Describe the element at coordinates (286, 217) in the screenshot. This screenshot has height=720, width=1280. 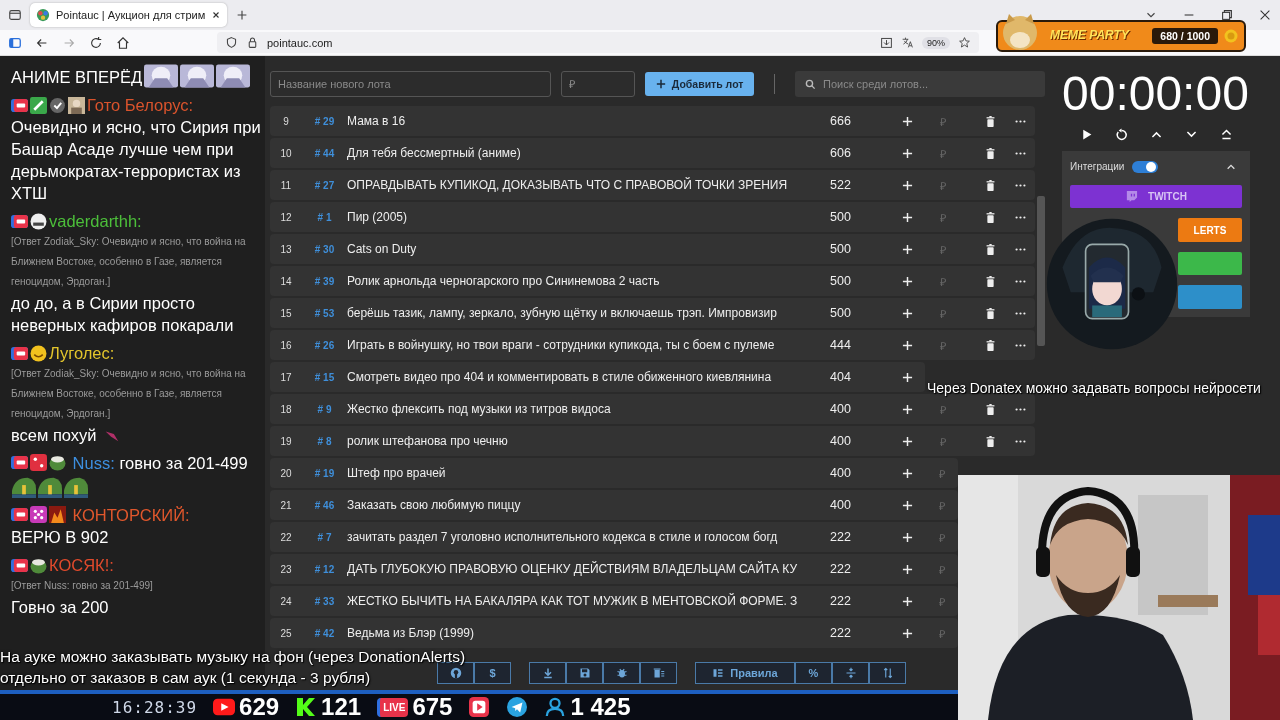
I see `row-number: 12` at that location.